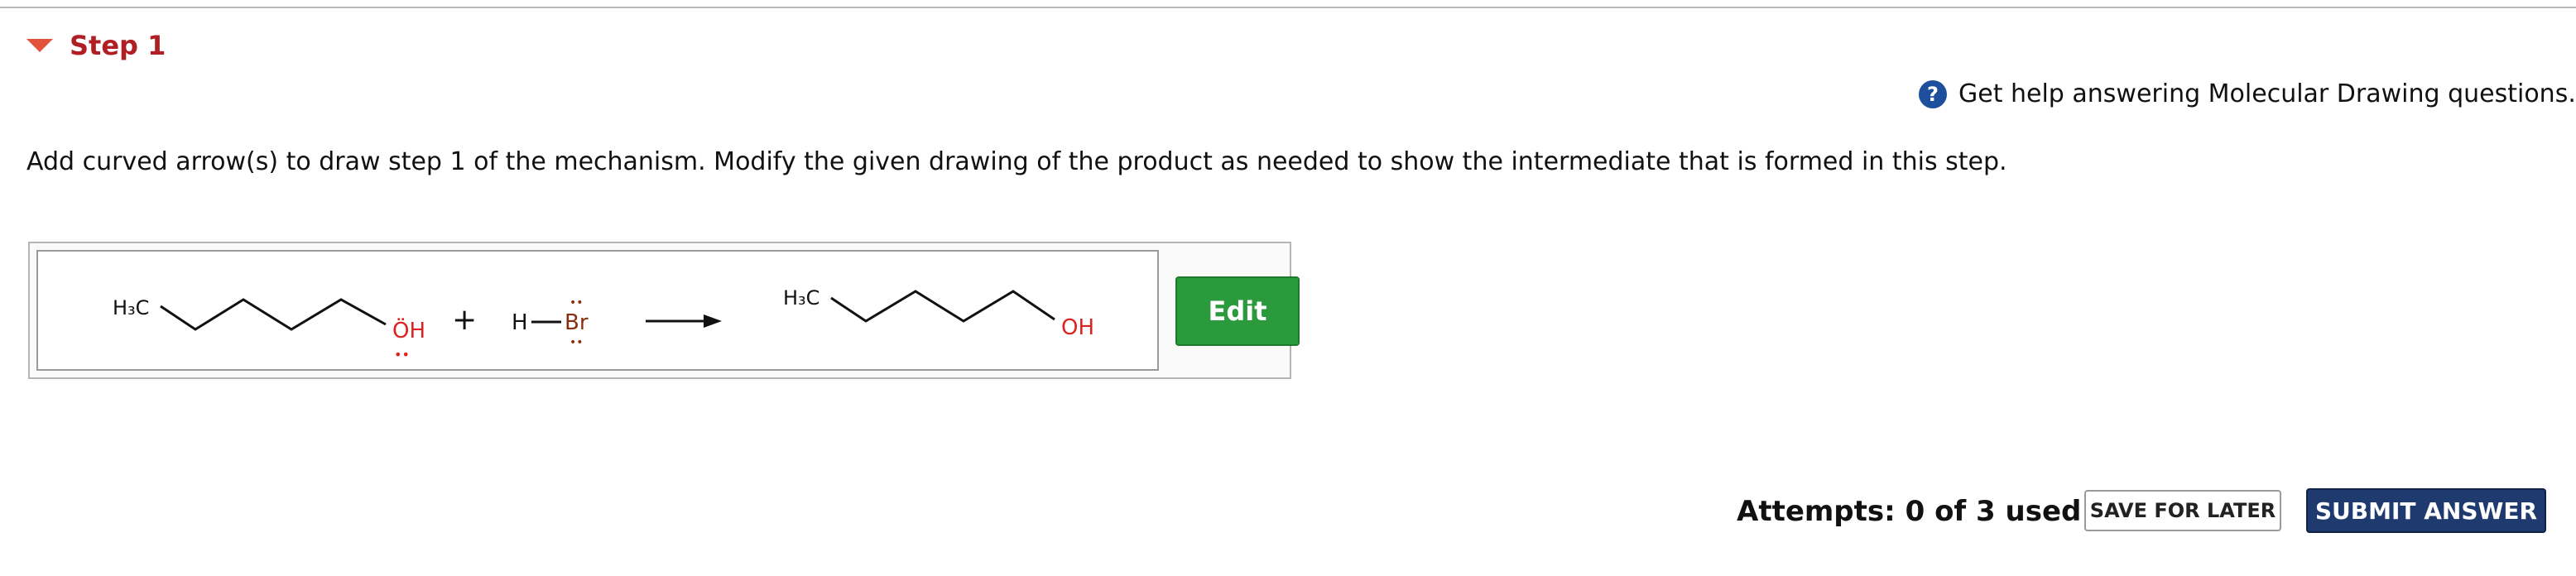 The width and height of the screenshot is (2576, 576). I want to click on step-header: Step 1, so click(96, 45).